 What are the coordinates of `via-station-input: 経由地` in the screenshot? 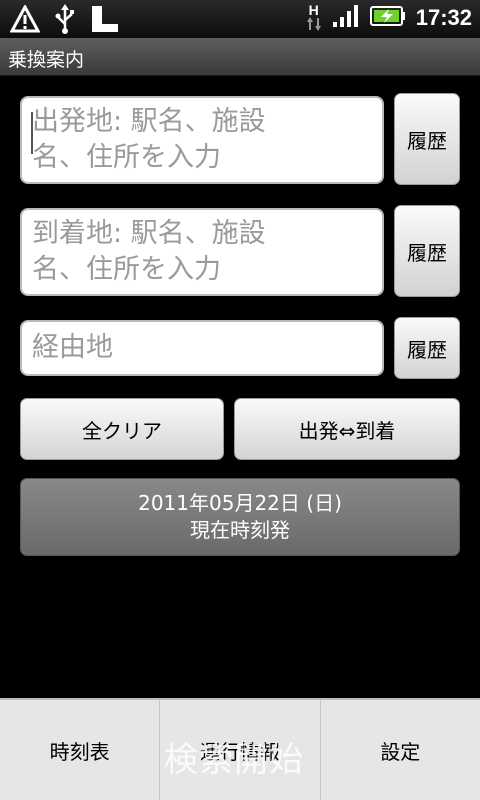 It's located at (202, 348).